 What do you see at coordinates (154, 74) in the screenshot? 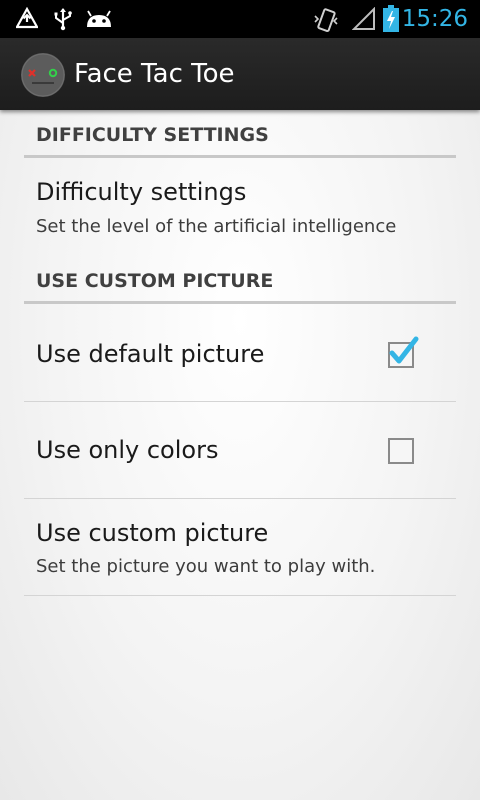
I see `app-title: Face Tac Toe` at bounding box center [154, 74].